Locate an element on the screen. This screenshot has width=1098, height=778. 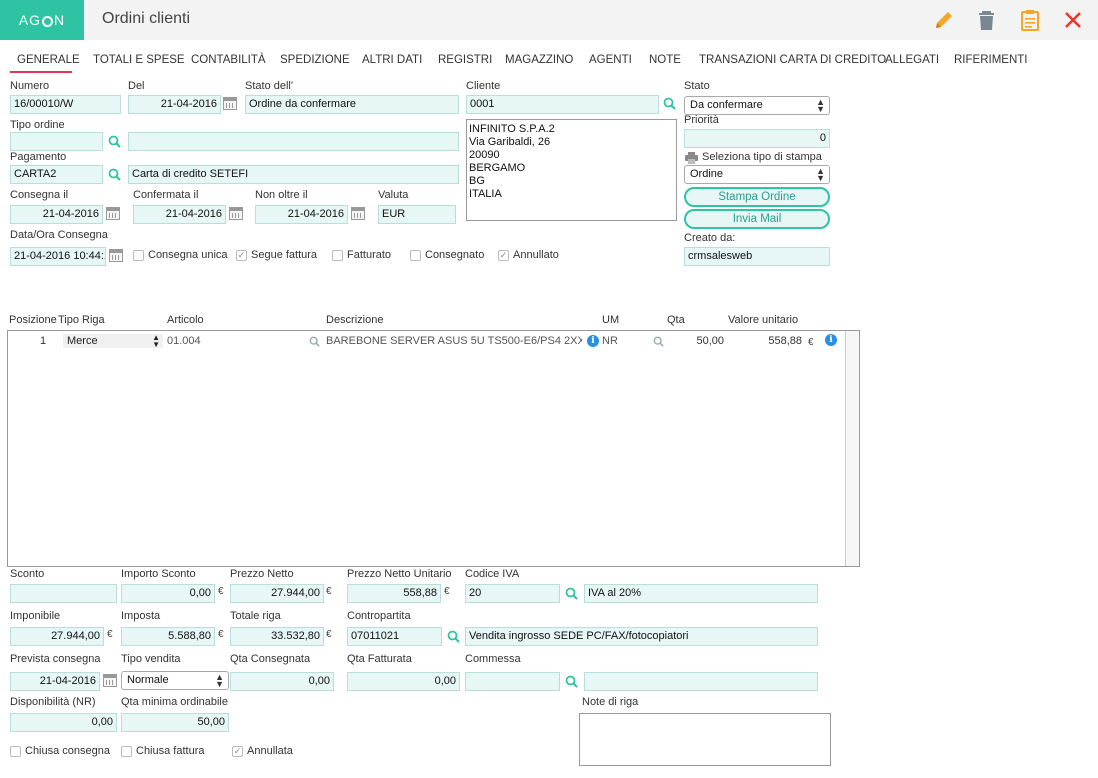
annullato-label: Annullato is located at coordinates (536, 255).